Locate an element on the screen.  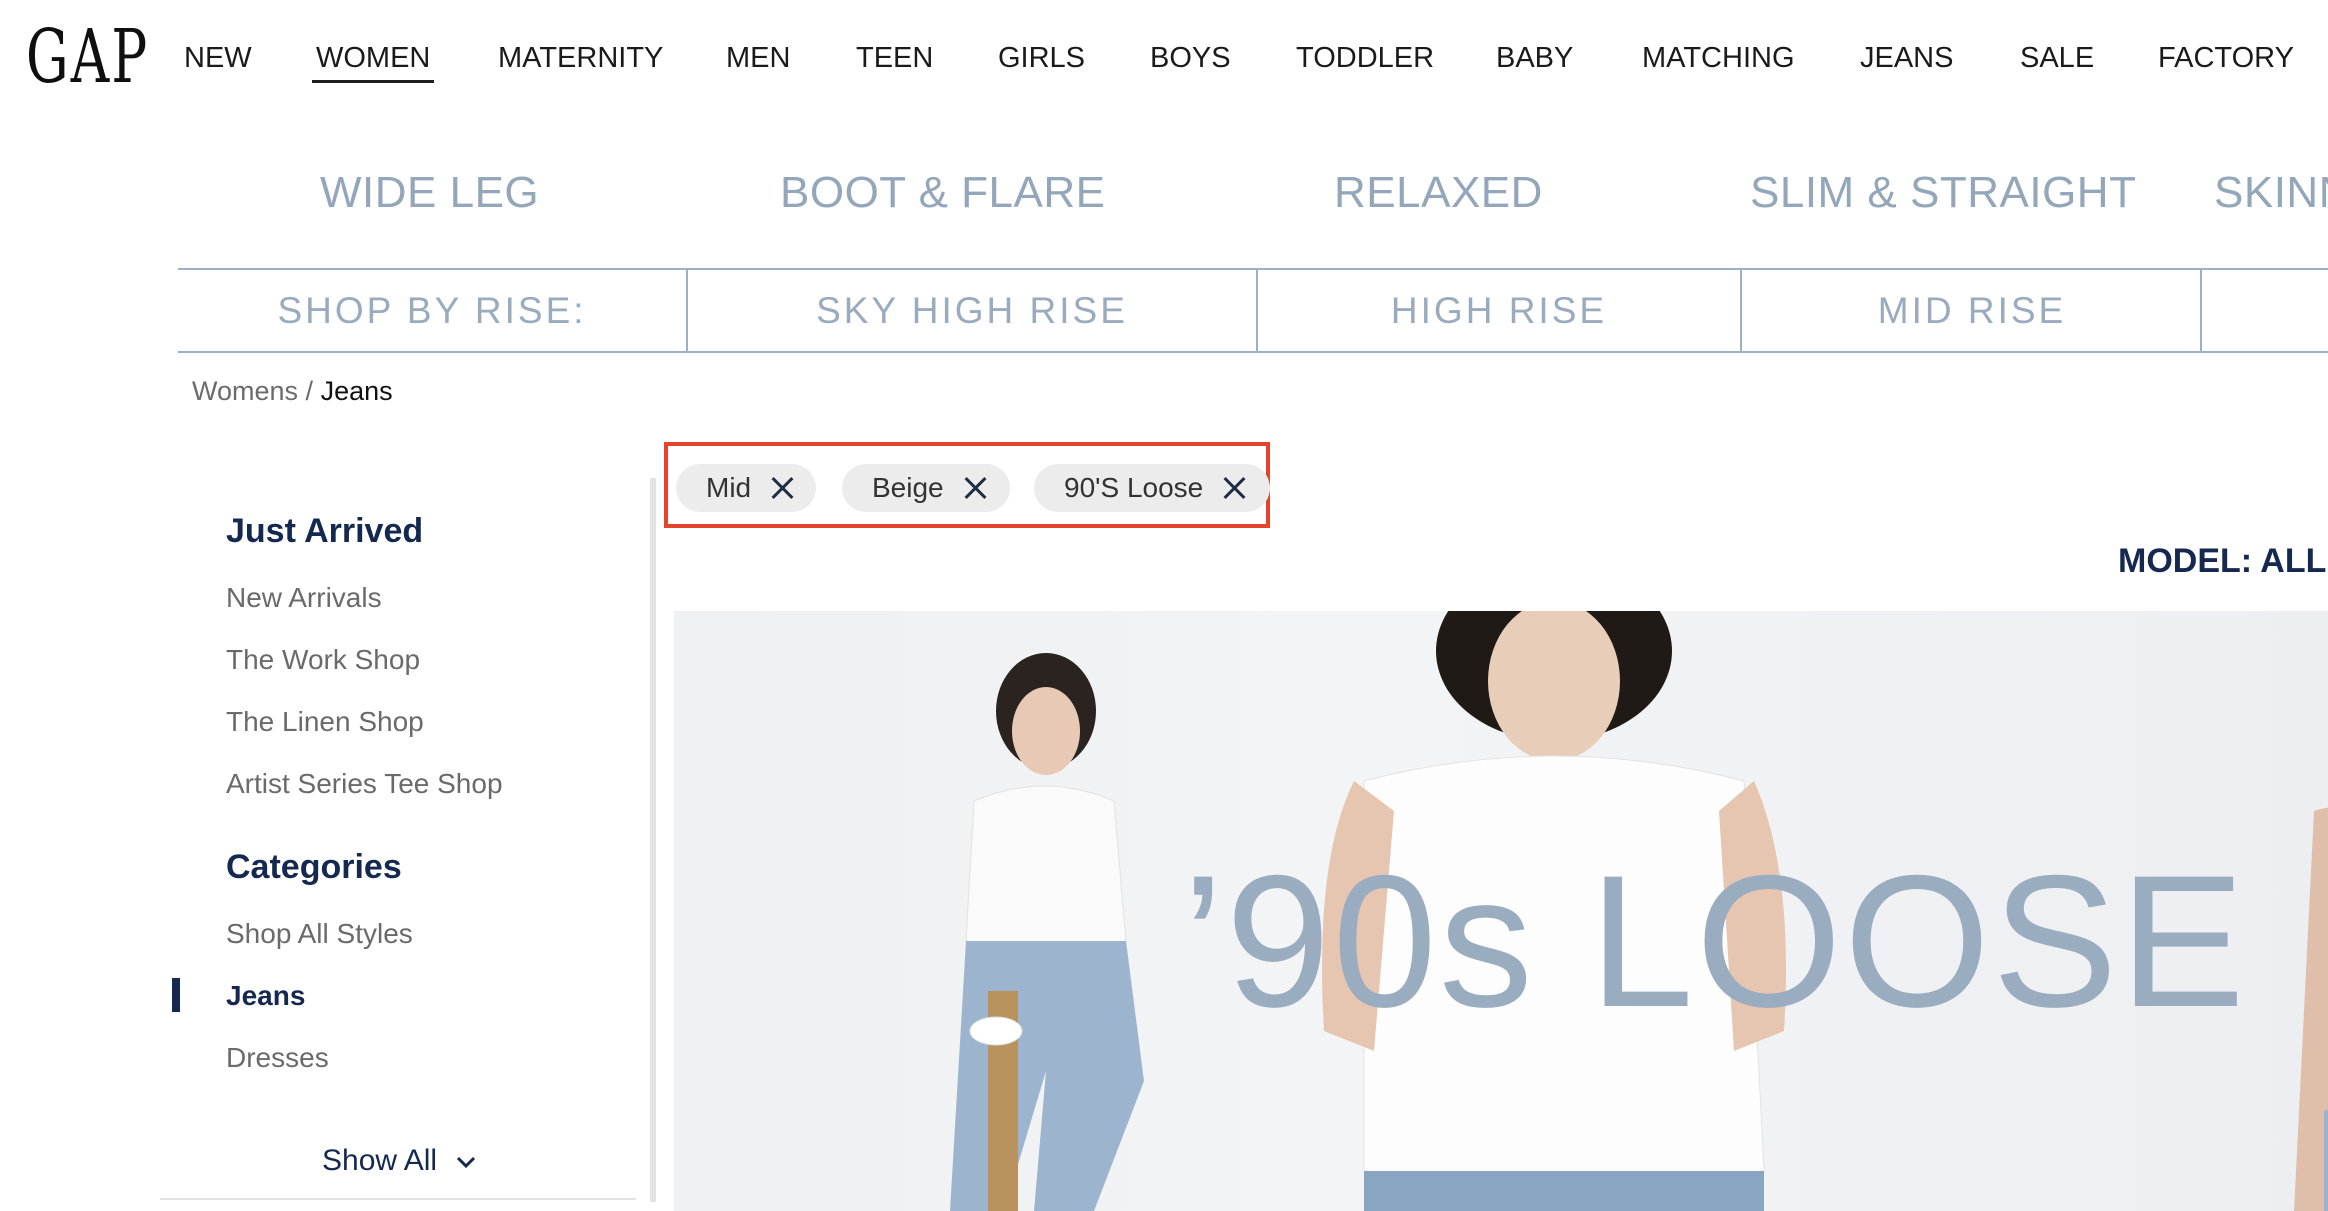
rise-label: SHOP BY RISE: is located at coordinates (432, 310).